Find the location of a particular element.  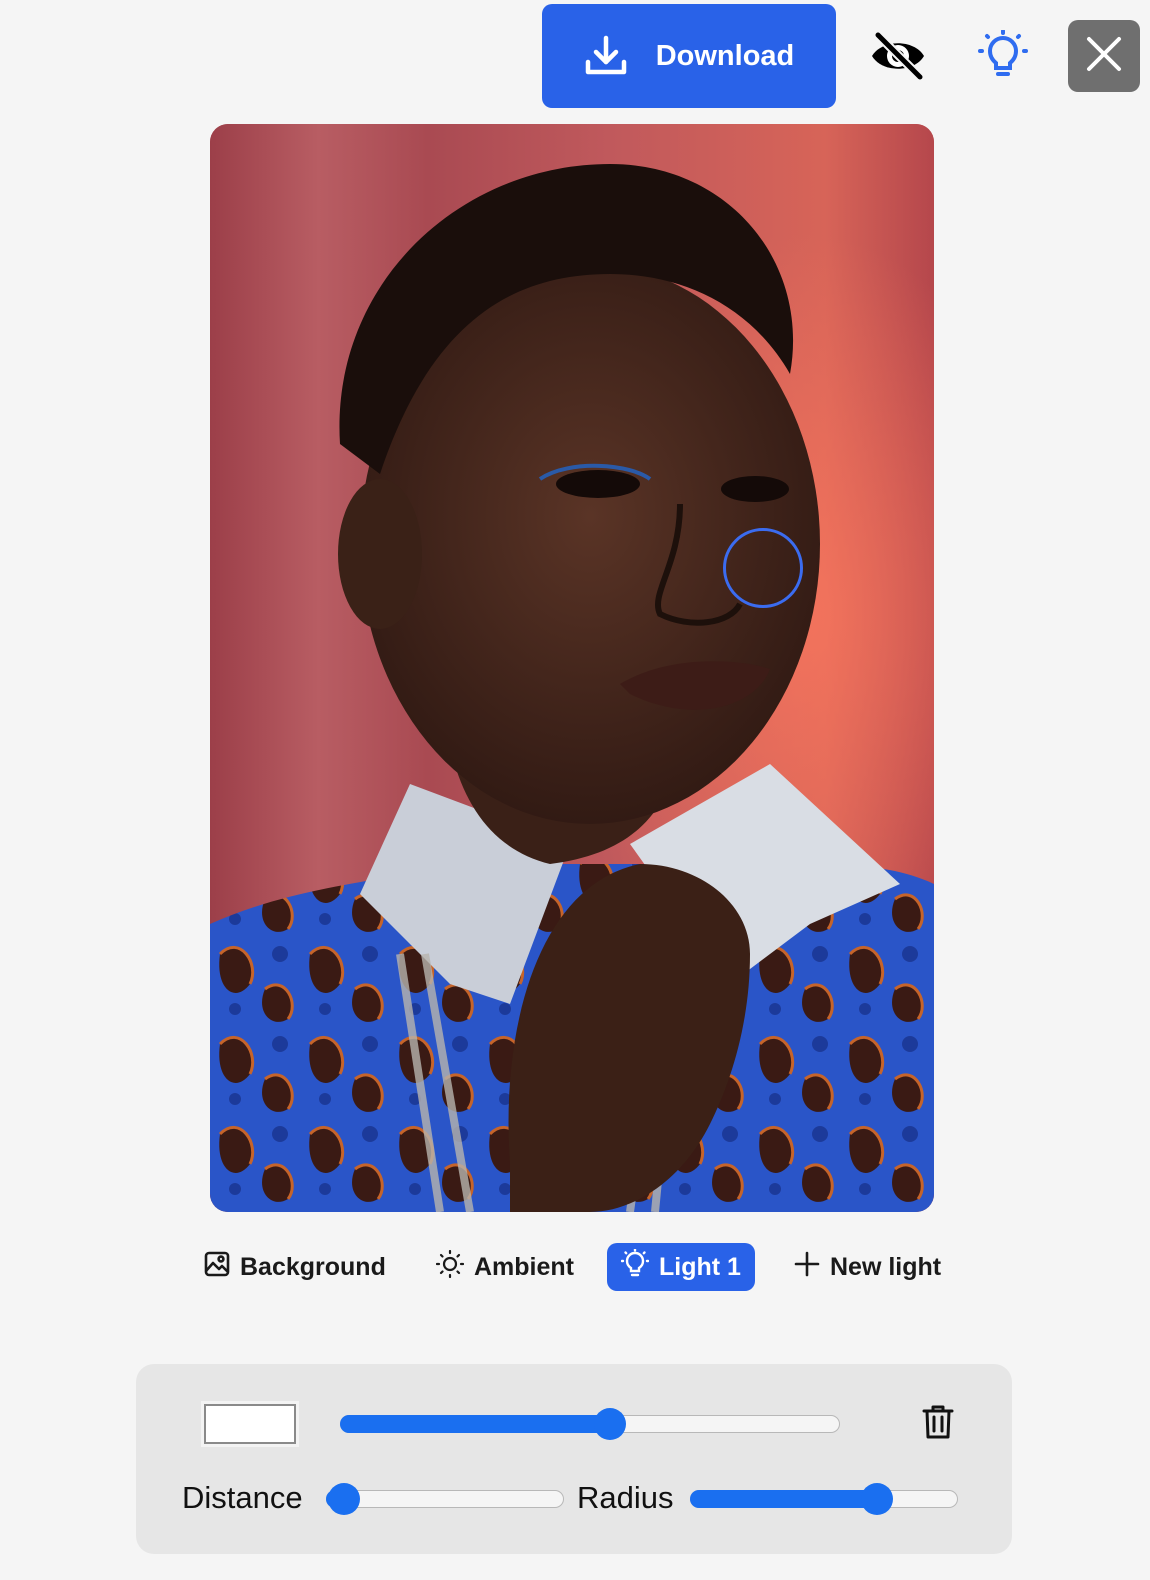

light-position-handle is located at coordinates (763, 568).